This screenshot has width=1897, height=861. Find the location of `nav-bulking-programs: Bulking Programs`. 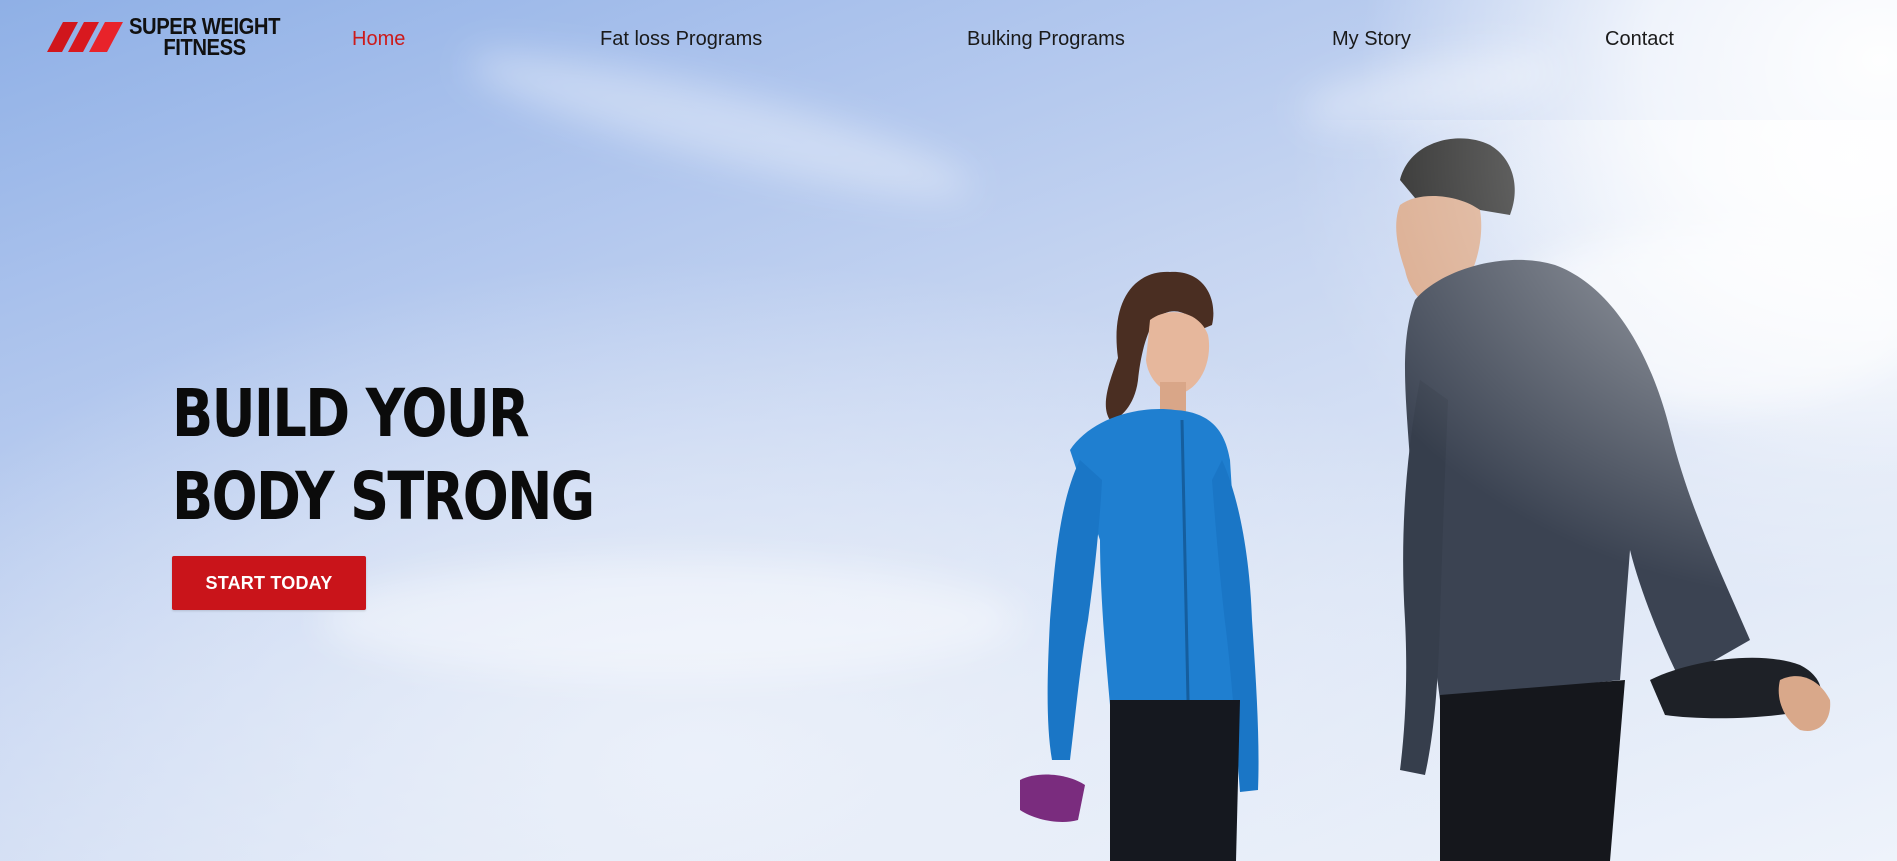

nav-bulking-programs: Bulking Programs is located at coordinates (1046, 42).